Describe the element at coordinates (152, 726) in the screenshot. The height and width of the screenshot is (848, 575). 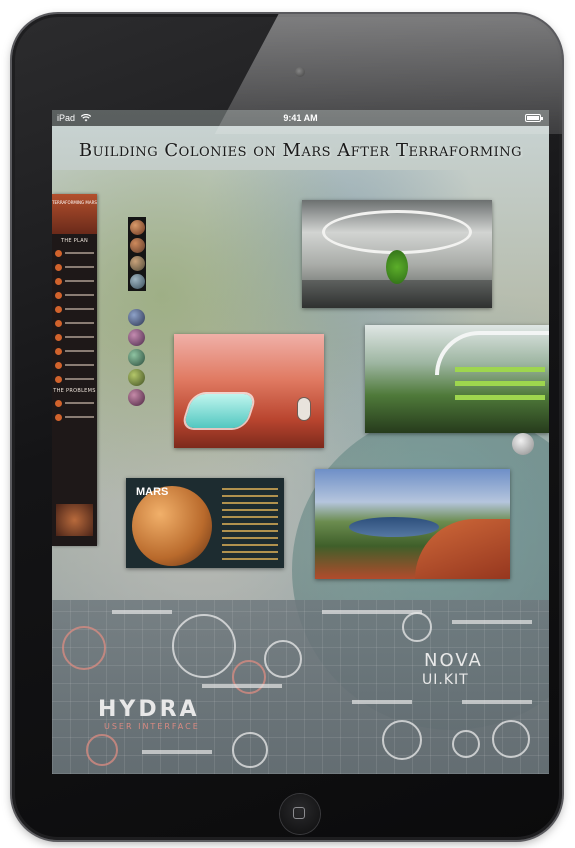
I see `hydra-subtitle: USER INTERFACE` at that location.